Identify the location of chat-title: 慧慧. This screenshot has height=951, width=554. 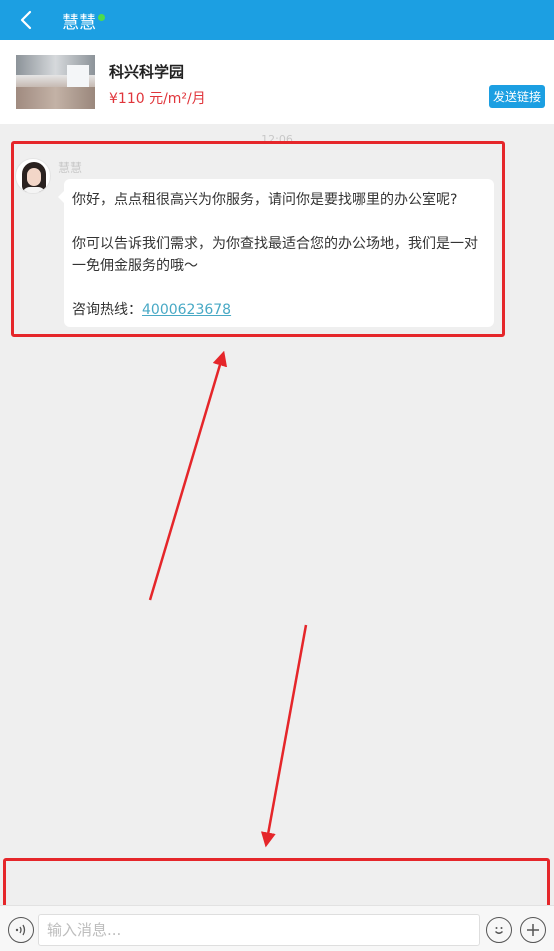
(79, 22).